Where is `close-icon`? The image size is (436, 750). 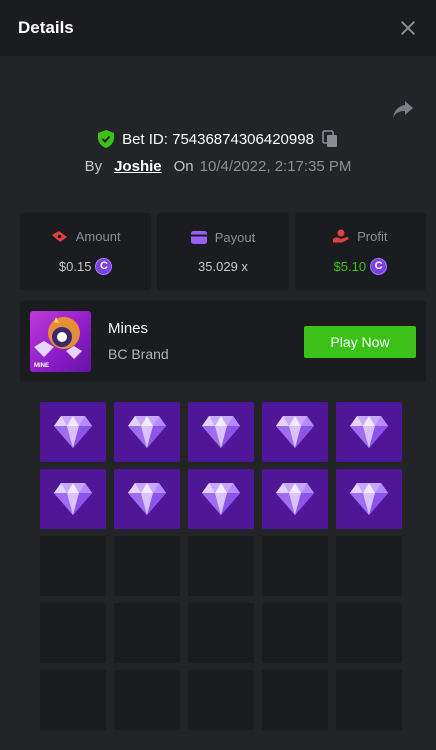 close-icon is located at coordinates (408, 28).